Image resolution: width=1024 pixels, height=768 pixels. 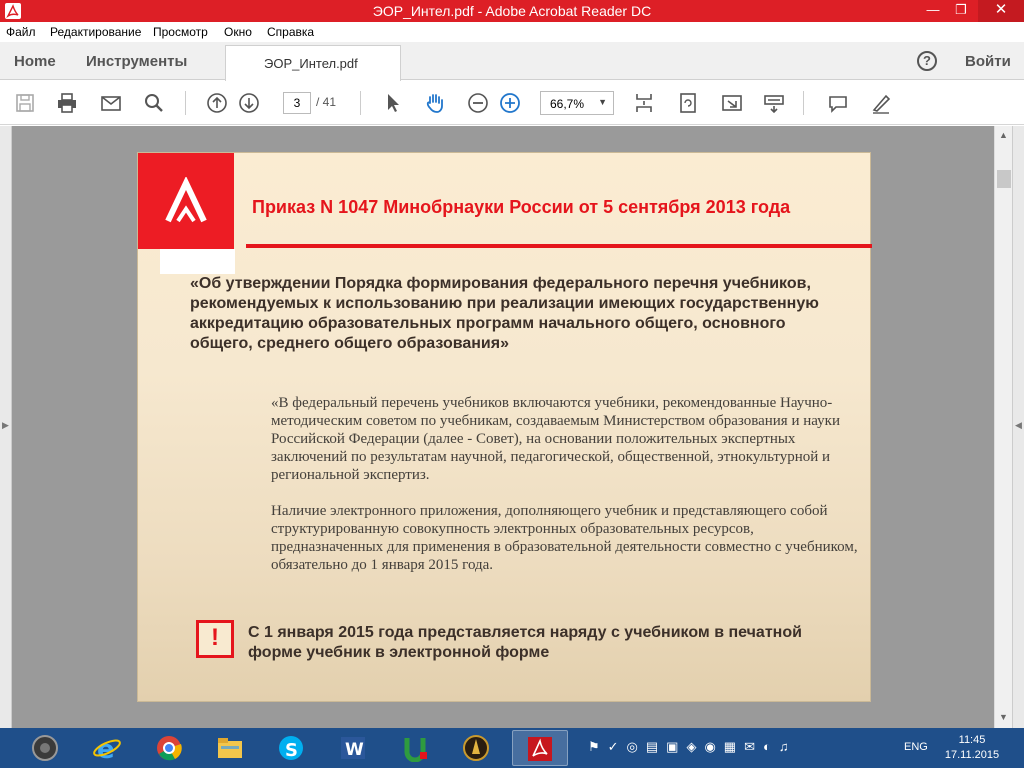 I want to click on logo-underline, so click(x=197, y=261).